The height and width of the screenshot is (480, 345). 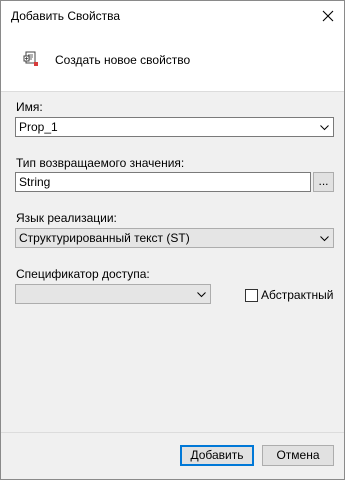 What do you see at coordinates (35, 182) in the screenshot?
I see `return-type-value: String` at bounding box center [35, 182].